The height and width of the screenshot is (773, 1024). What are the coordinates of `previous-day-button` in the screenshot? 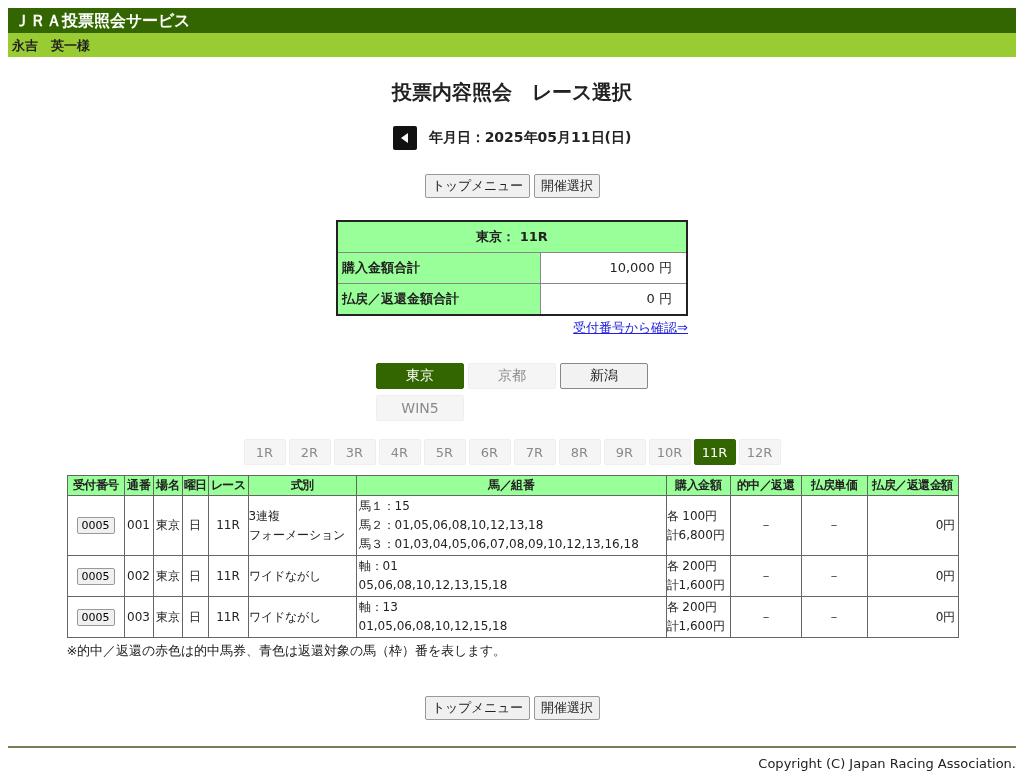 It's located at (404, 138).